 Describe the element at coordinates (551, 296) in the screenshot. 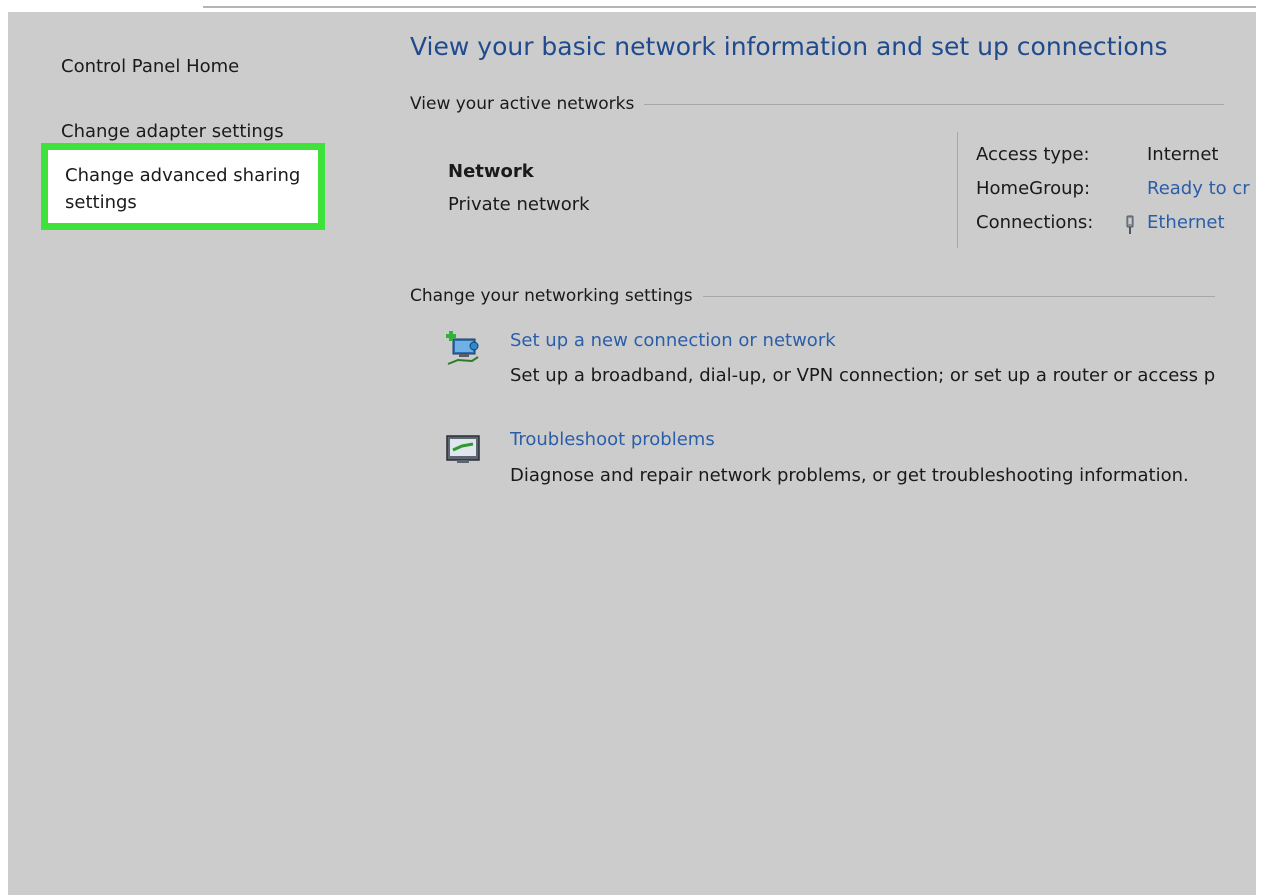

I see `change-settings-heading-text: Change your networking settings` at that location.